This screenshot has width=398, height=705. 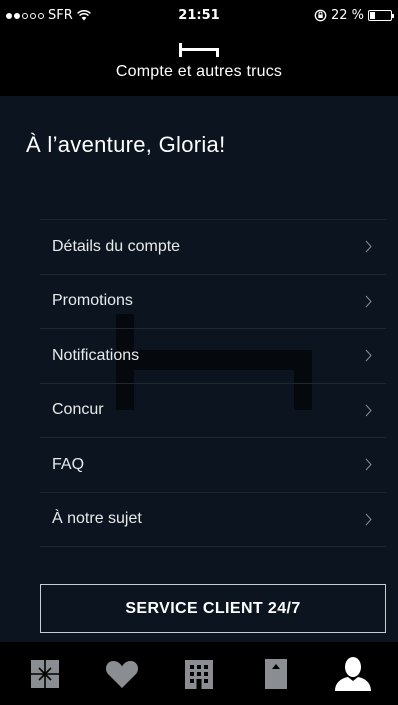 I want to click on status-right: 22 %, so click(x=354, y=15).